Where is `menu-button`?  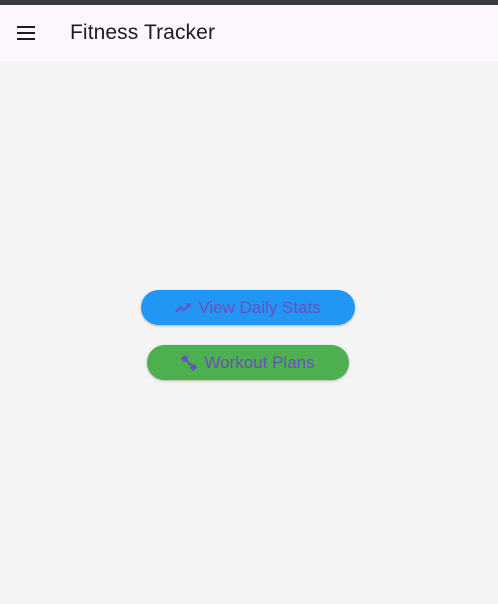 menu-button is located at coordinates (26, 33).